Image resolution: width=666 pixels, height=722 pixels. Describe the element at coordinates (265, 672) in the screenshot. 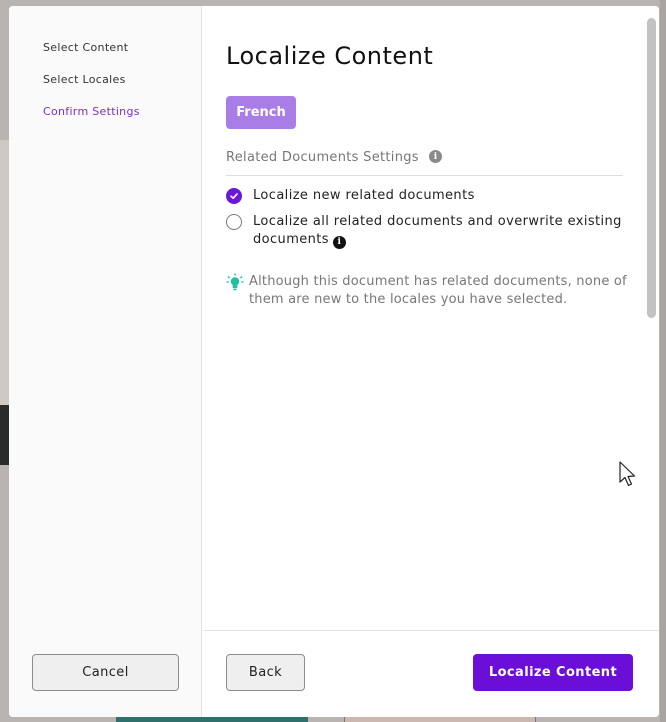

I see `back-button: Back` at that location.